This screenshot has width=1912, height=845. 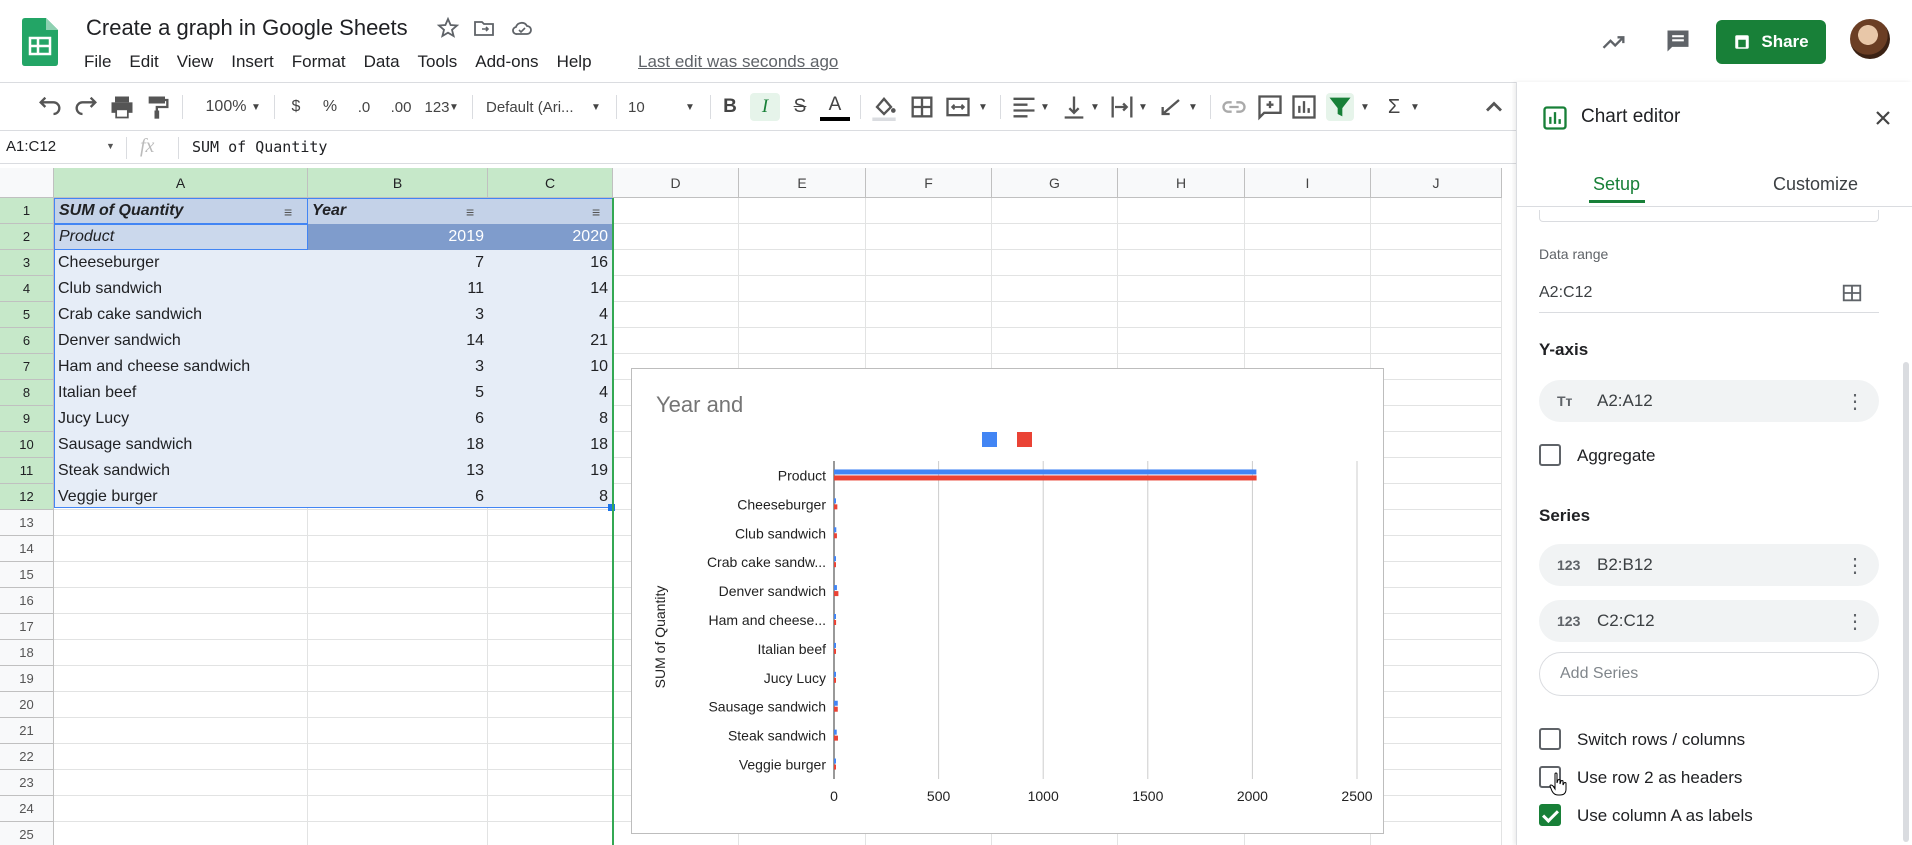 What do you see at coordinates (27, 367) in the screenshot?
I see `row-header: 7` at bounding box center [27, 367].